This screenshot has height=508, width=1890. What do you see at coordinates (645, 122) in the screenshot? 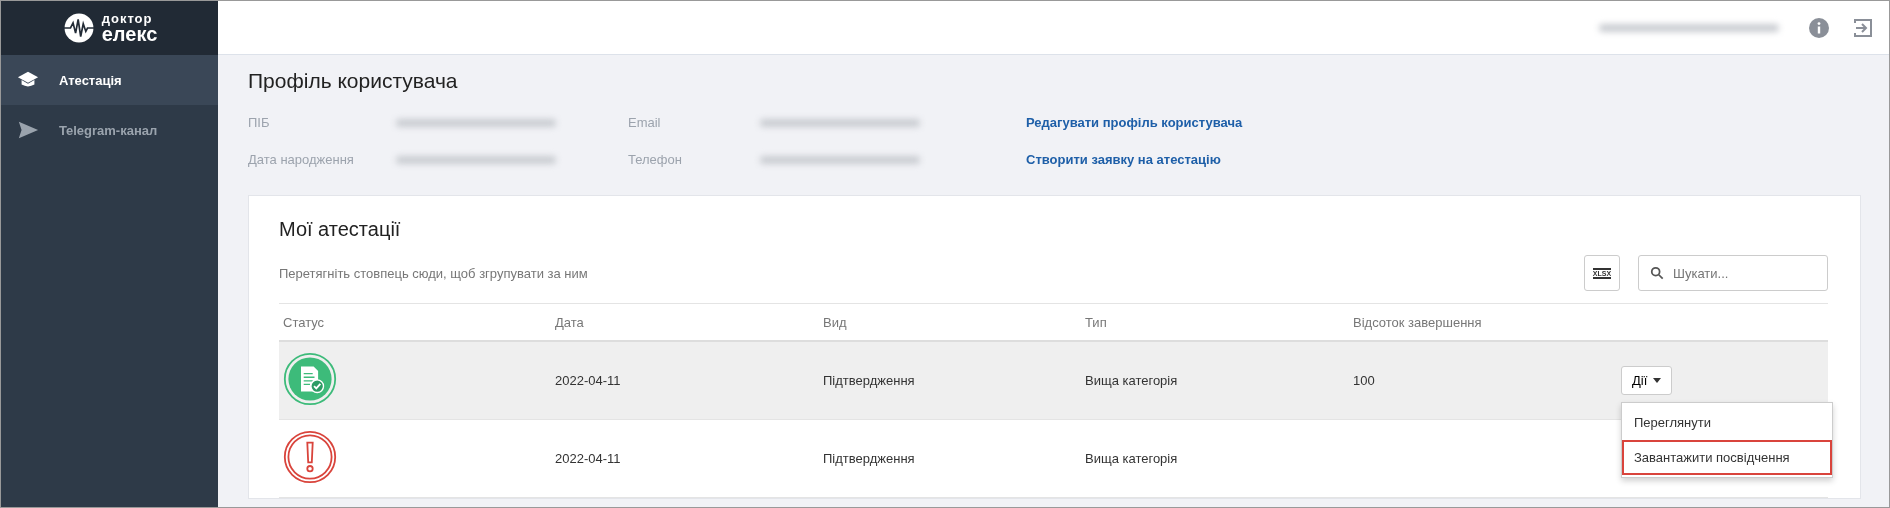
I see `field-label: Email` at bounding box center [645, 122].